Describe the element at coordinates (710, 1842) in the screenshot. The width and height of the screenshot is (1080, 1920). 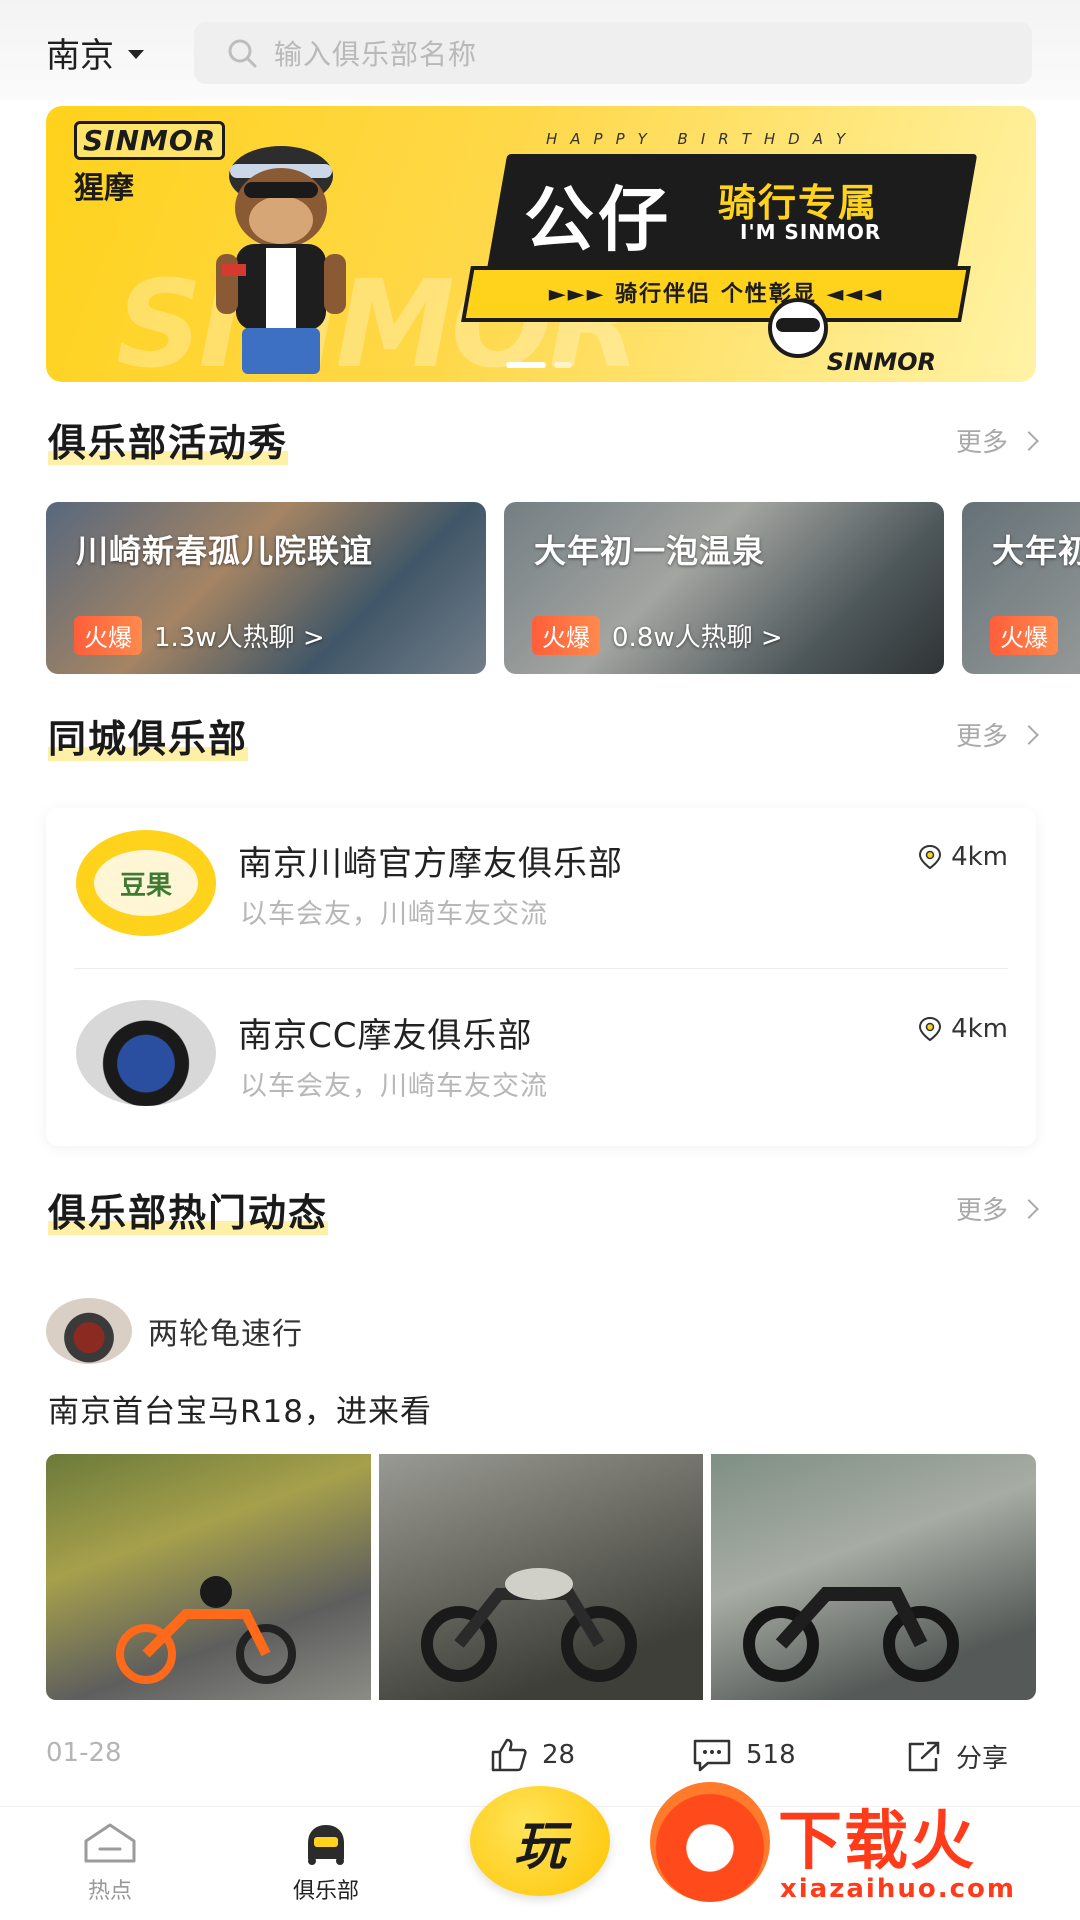
I see `flame-logo-icon` at that location.